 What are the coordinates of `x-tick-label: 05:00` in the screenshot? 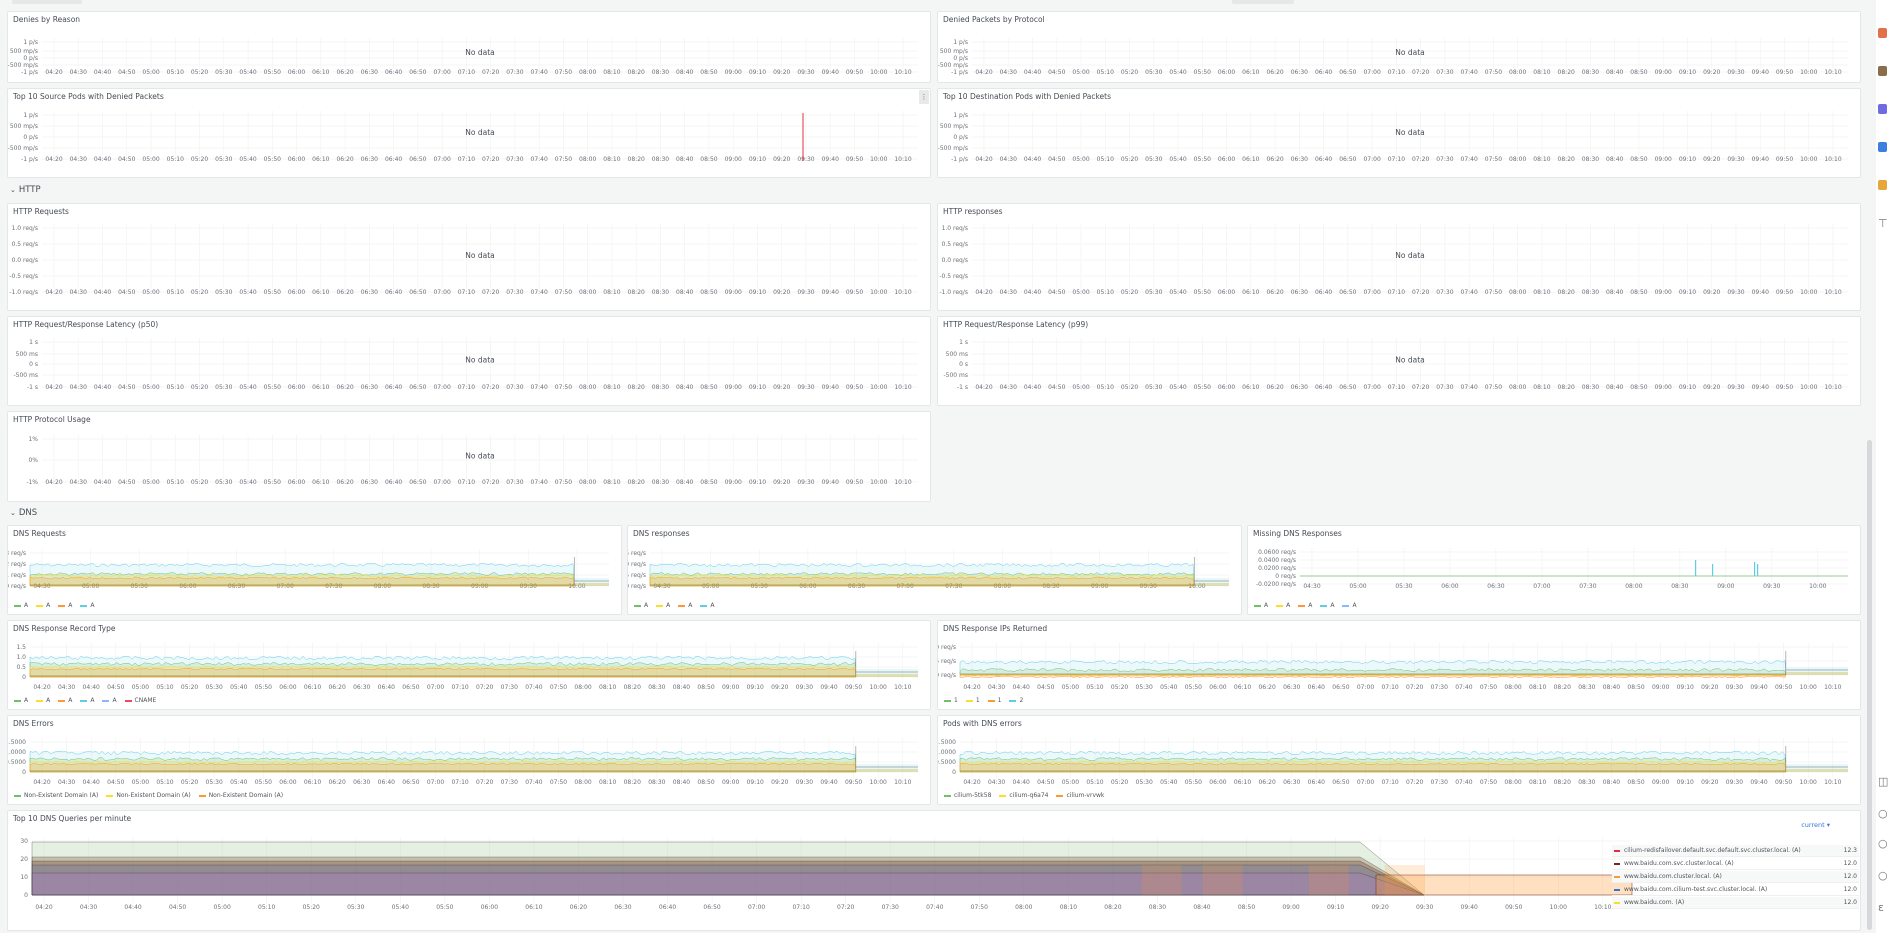 It's located at (1080, 159).